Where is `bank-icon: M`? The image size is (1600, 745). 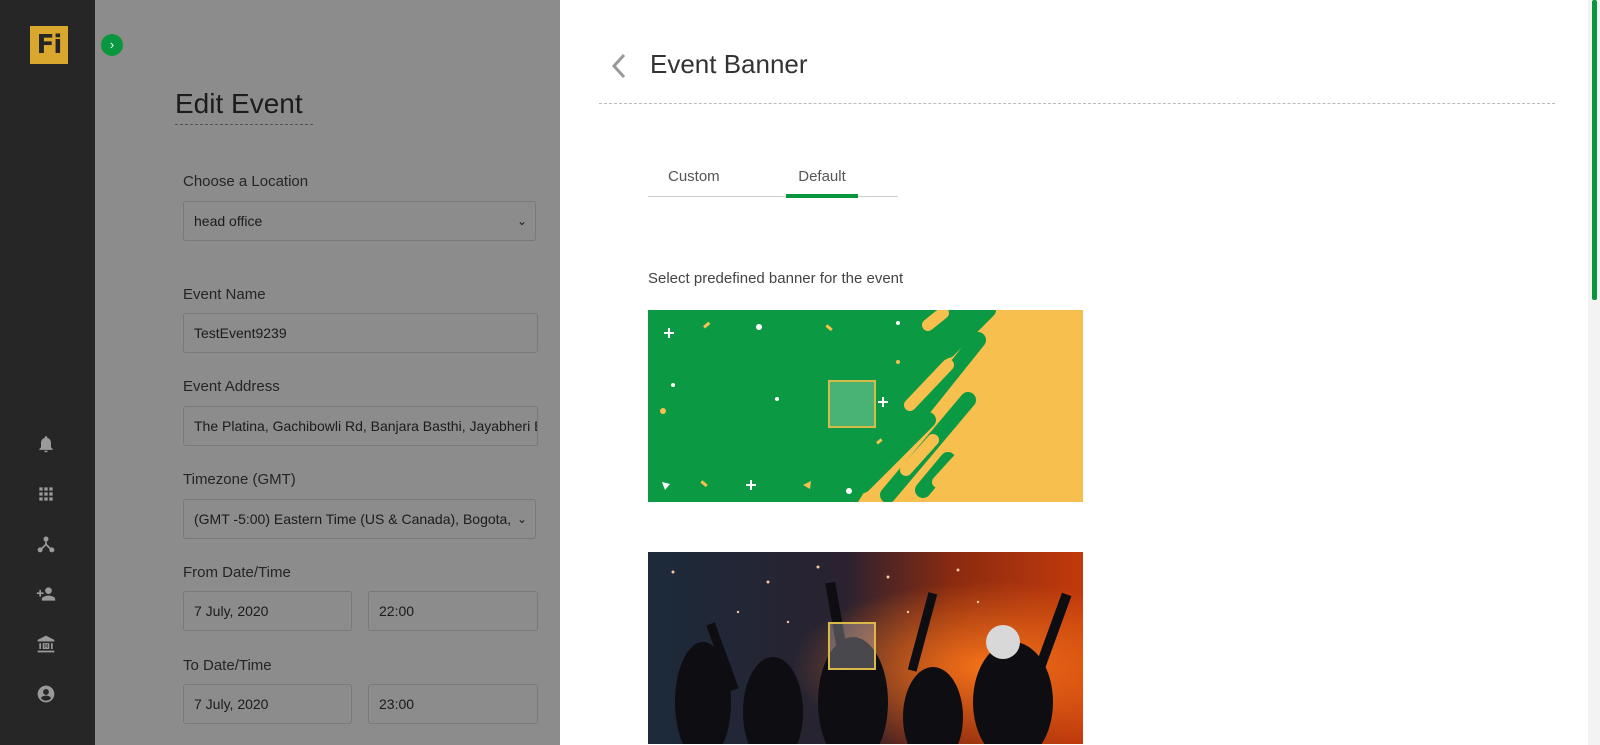 bank-icon: M is located at coordinates (46, 644).